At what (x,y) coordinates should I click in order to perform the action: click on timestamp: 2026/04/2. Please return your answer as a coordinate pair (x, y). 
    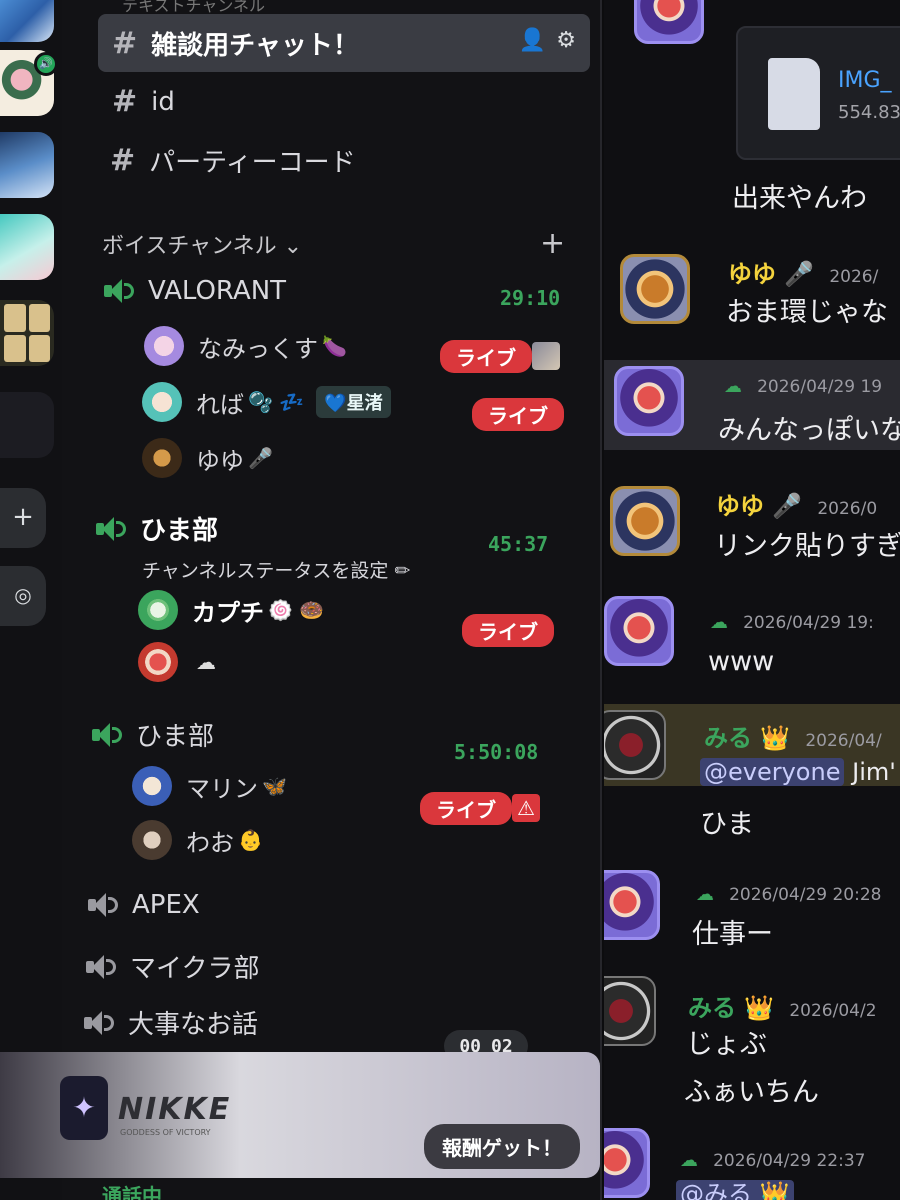
    Looking at the image, I should click on (833, 1011).